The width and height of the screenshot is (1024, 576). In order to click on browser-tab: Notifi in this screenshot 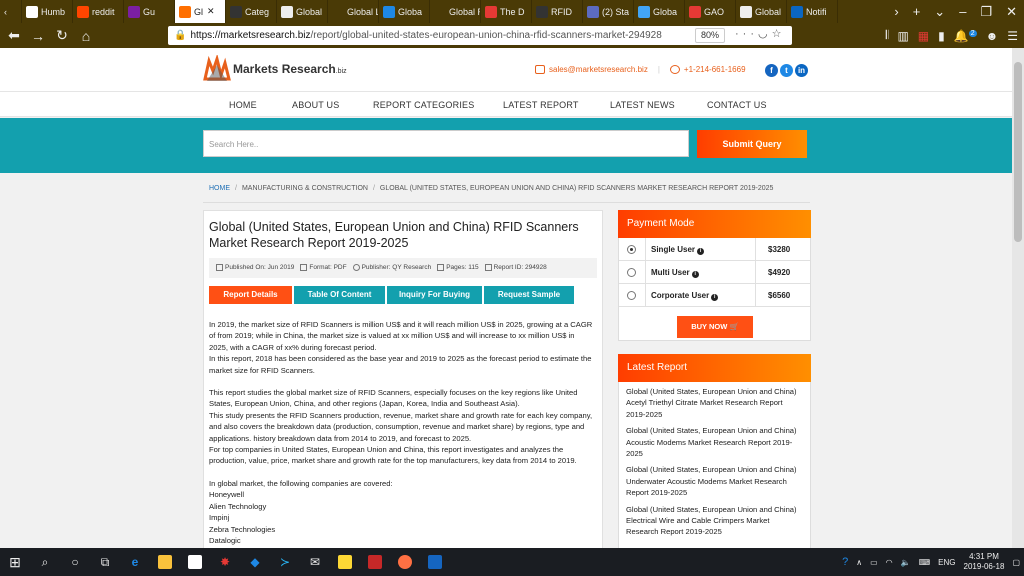, I will do `click(812, 11)`.